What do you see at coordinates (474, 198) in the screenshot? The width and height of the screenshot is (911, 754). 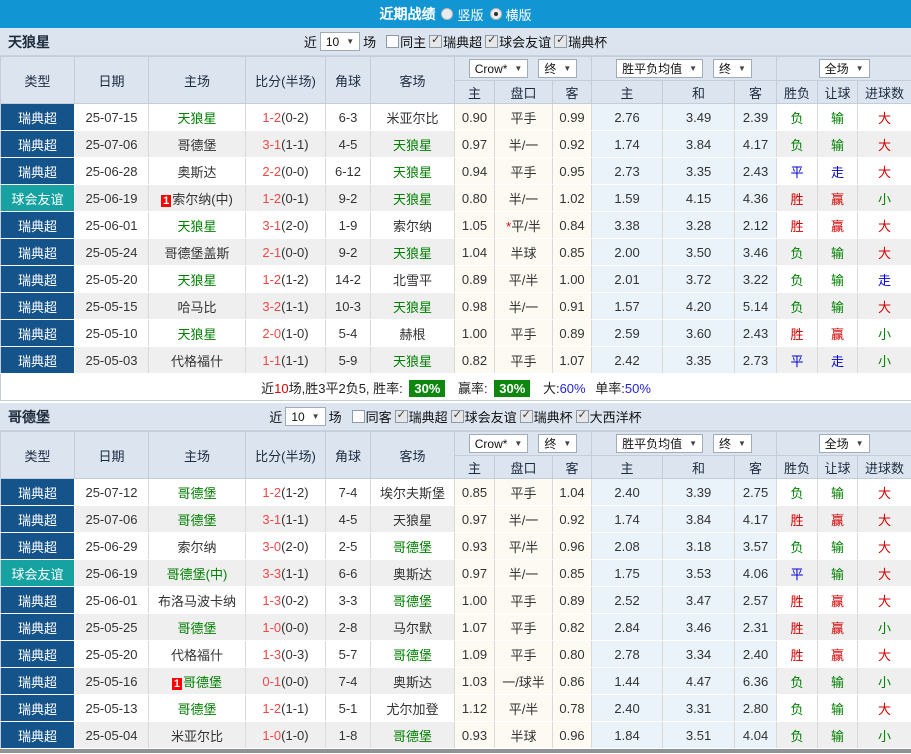 I see `odds-home-cell: 0.80` at bounding box center [474, 198].